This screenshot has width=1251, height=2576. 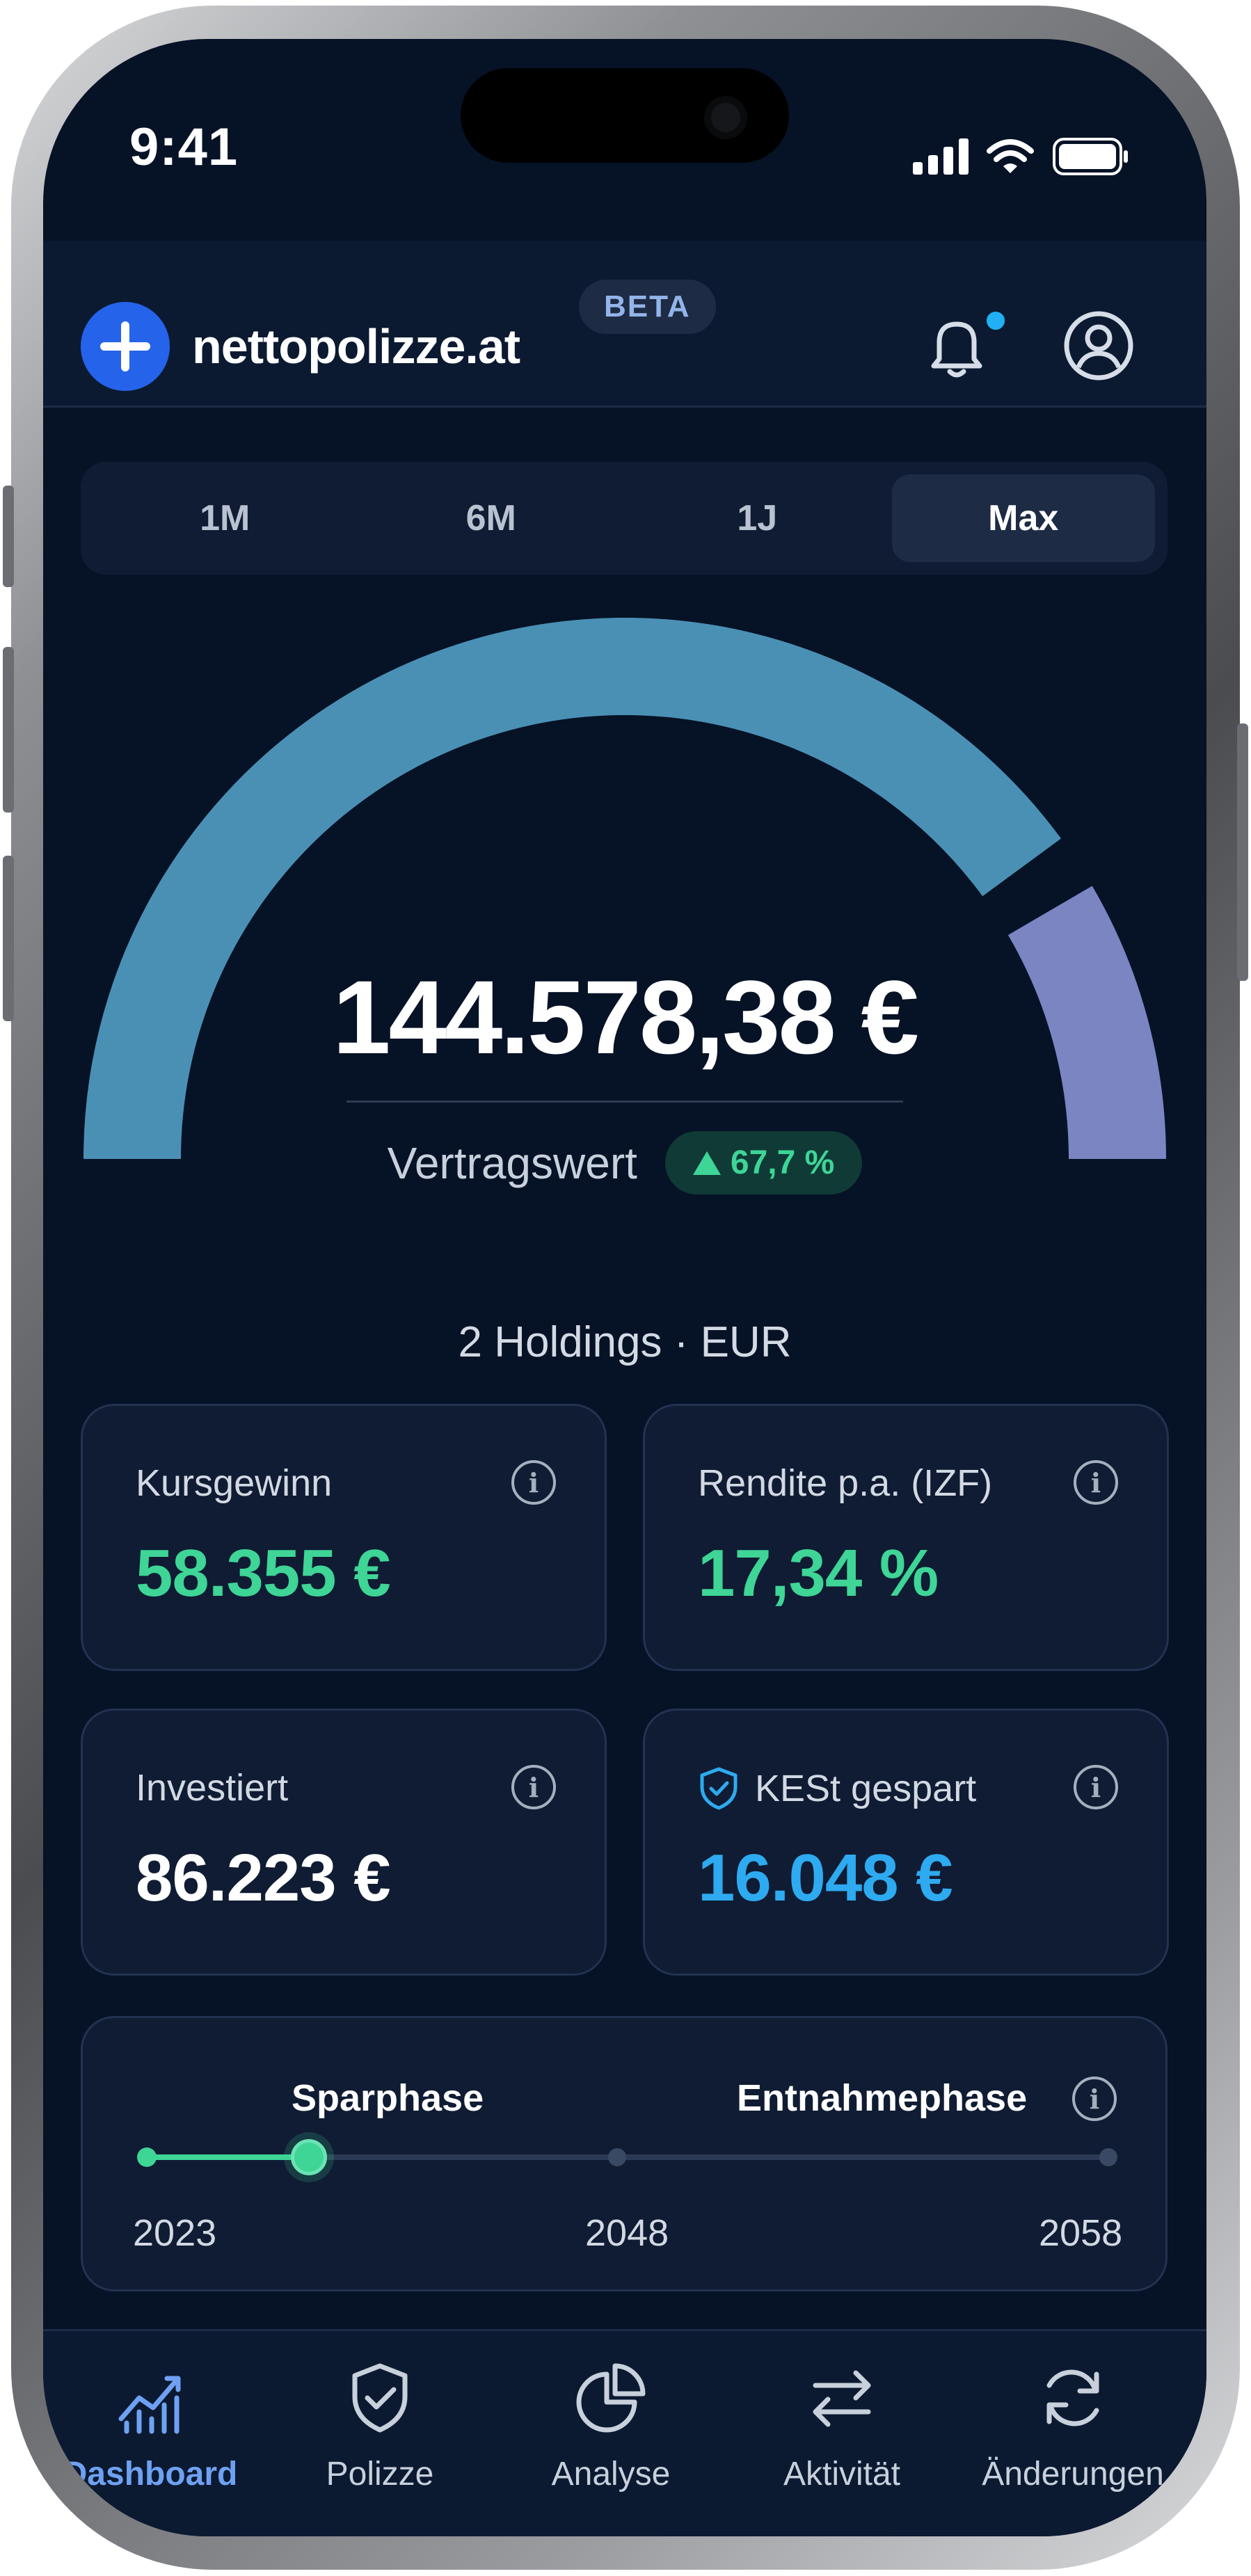 What do you see at coordinates (941, 156) in the screenshot?
I see `signal-icon` at bounding box center [941, 156].